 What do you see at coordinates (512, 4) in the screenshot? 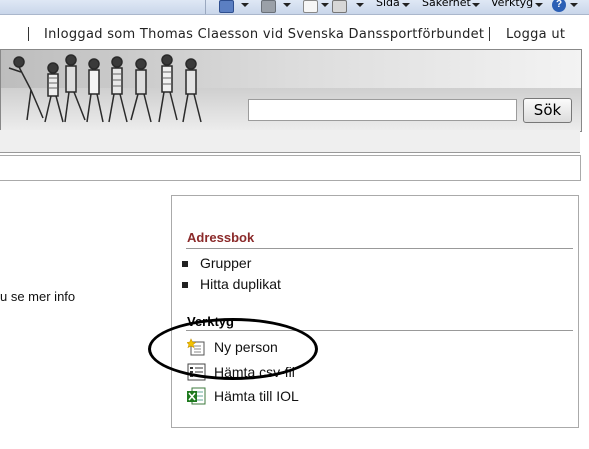
I see `menu-verktyg: Verktyg` at bounding box center [512, 4].